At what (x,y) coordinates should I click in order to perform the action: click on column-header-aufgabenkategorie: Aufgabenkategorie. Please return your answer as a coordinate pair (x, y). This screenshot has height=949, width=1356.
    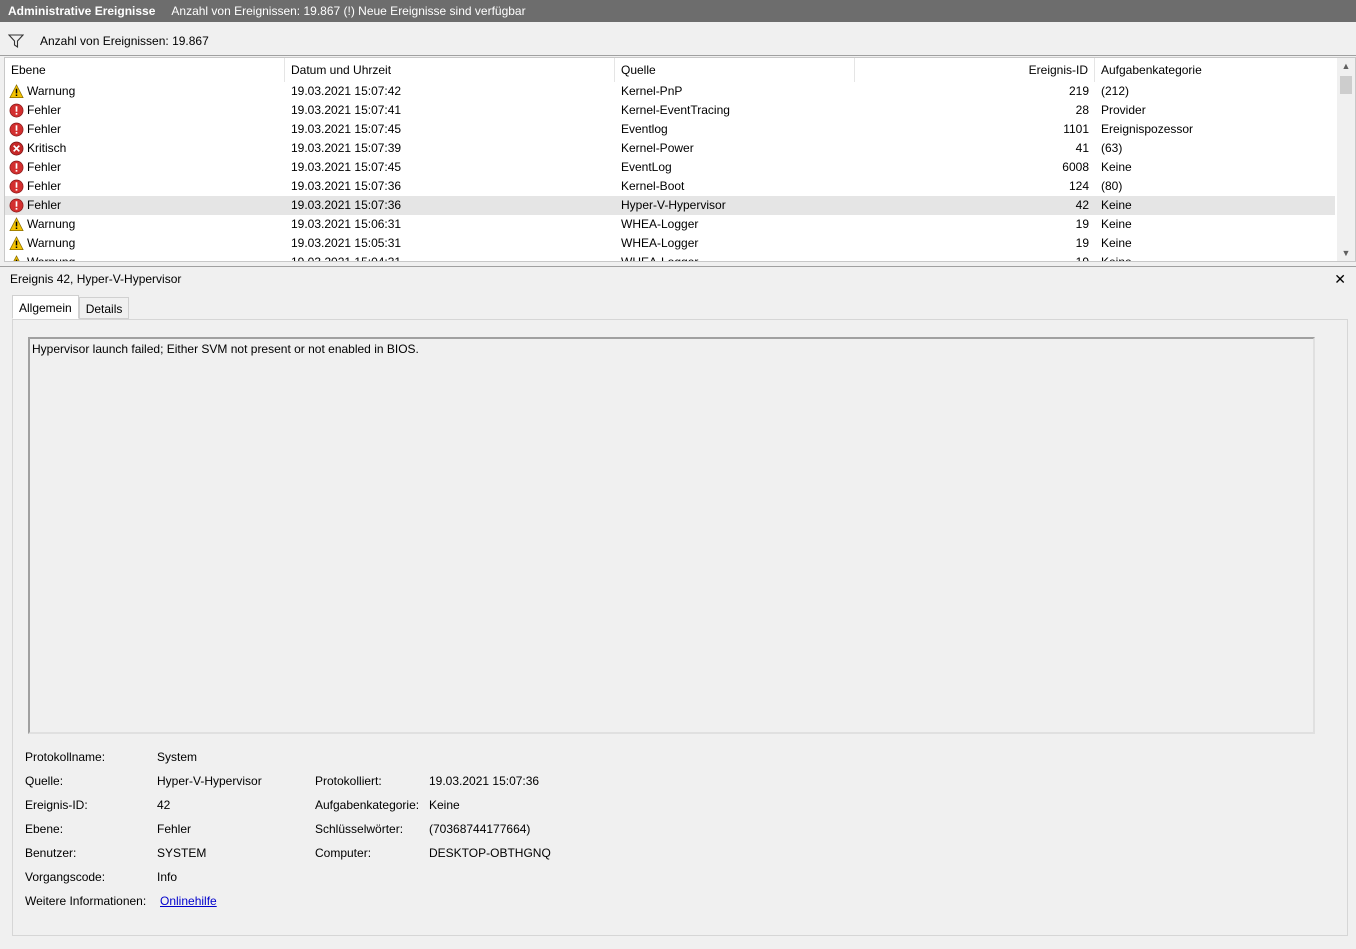
    Looking at the image, I should click on (1215, 70).